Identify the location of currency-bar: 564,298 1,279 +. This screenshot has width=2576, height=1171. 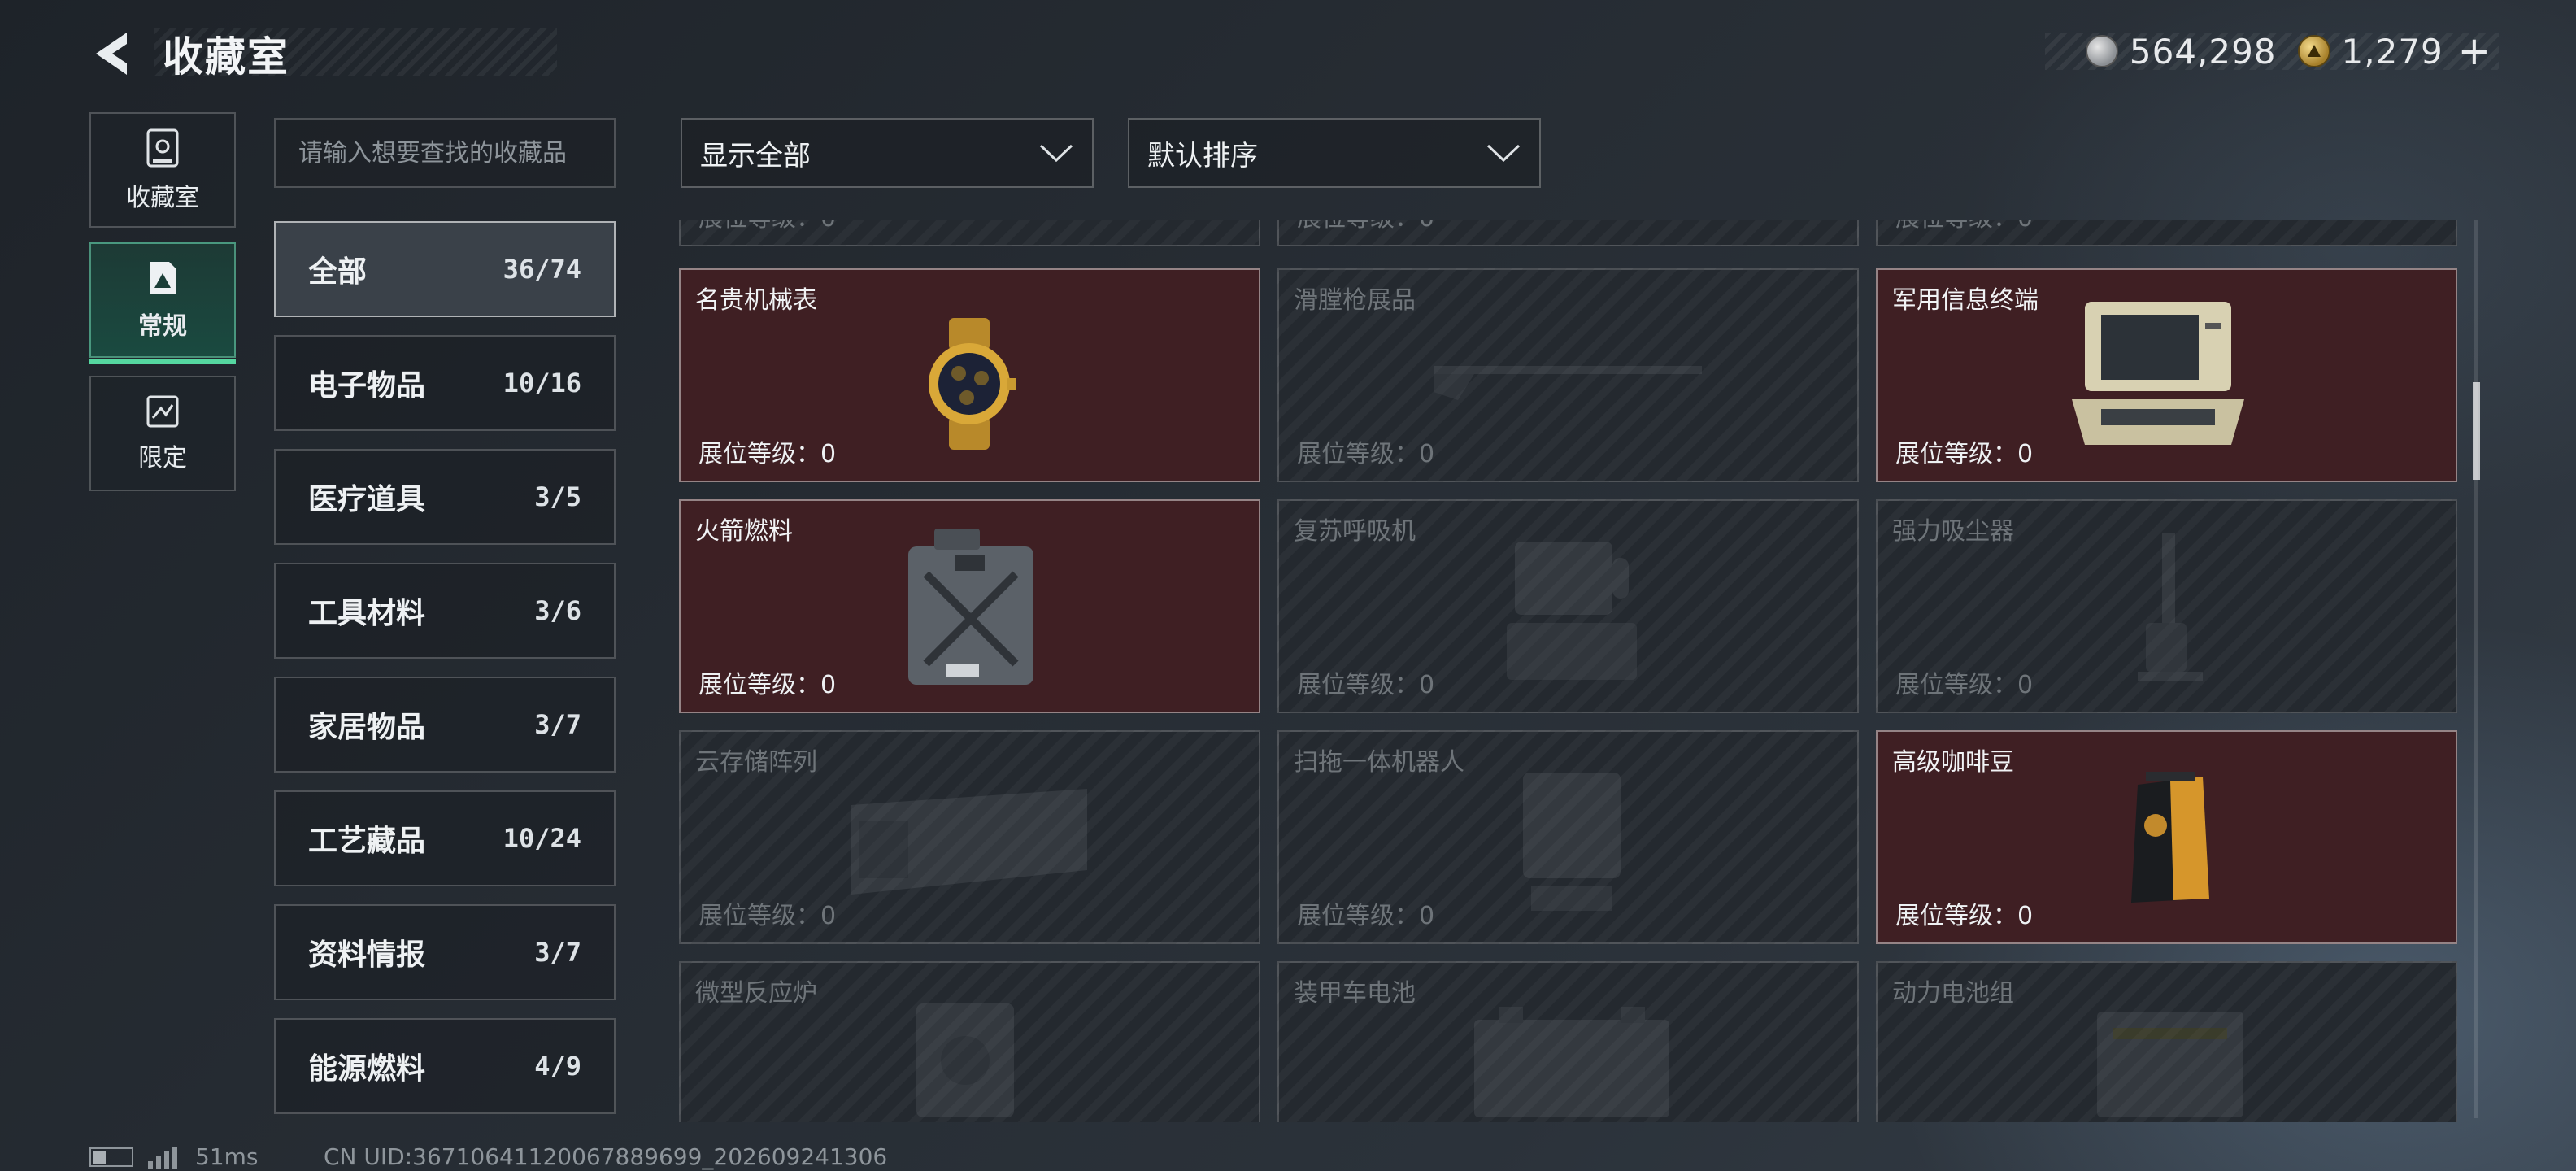
(2272, 51).